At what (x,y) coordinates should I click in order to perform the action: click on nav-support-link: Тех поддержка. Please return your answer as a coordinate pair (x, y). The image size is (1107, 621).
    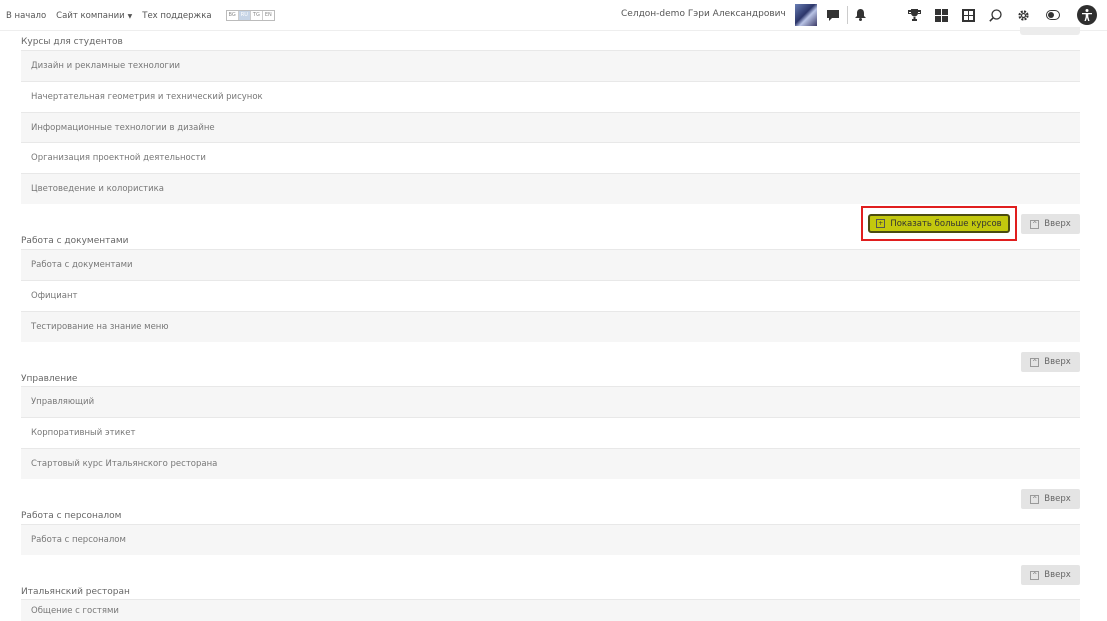
    Looking at the image, I should click on (176, 16).